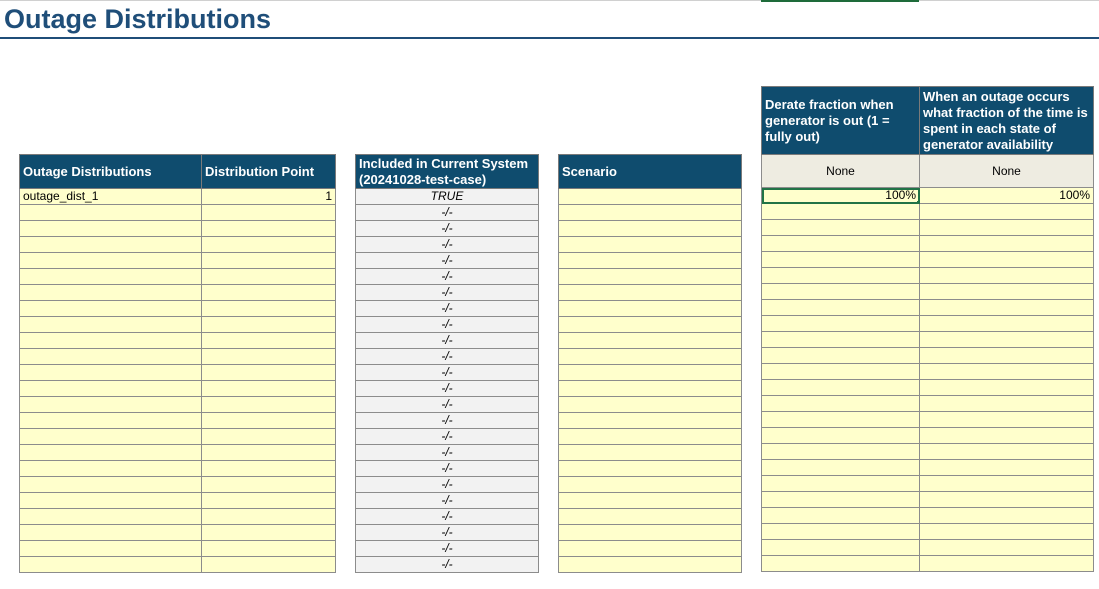 The width and height of the screenshot is (1099, 589). Describe the element at coordinates (840, 171) in the screenshot. I see `subheader-none-1: None` at that location.